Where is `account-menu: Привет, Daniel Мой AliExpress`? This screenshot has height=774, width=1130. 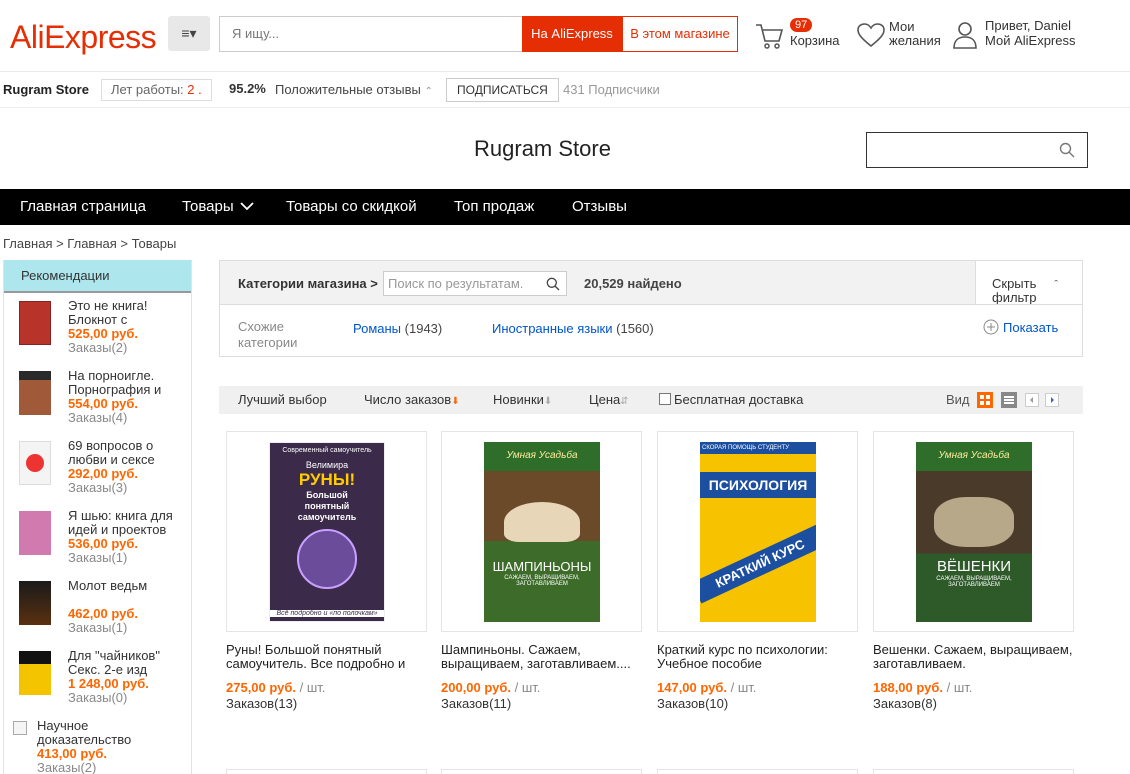
account-menu: Привет, Daniel Мой AliExpress is located at coordinates (1022, 35).